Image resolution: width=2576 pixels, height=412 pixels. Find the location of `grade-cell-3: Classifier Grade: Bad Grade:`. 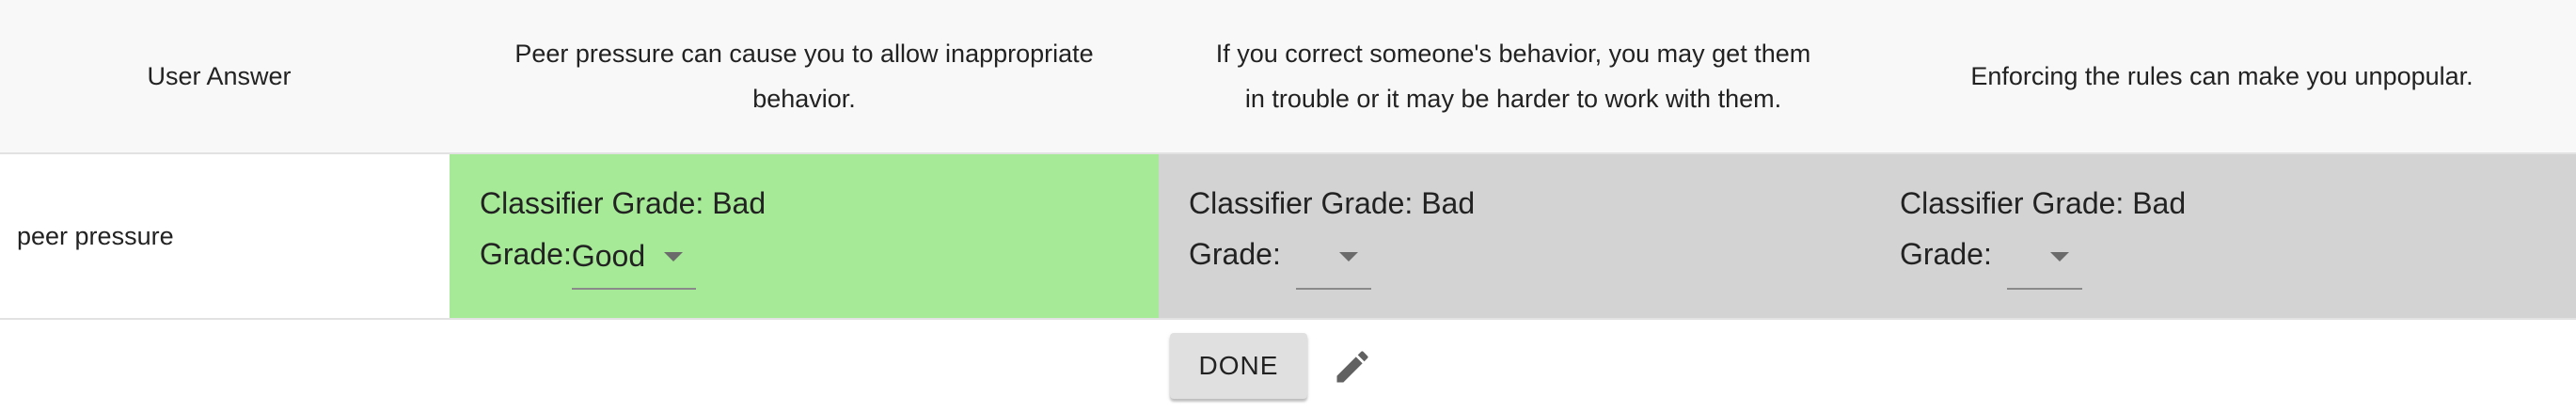

grade-cell-3: Classifier Grade: Bad Grade: is located at coordinates (2222, 236).